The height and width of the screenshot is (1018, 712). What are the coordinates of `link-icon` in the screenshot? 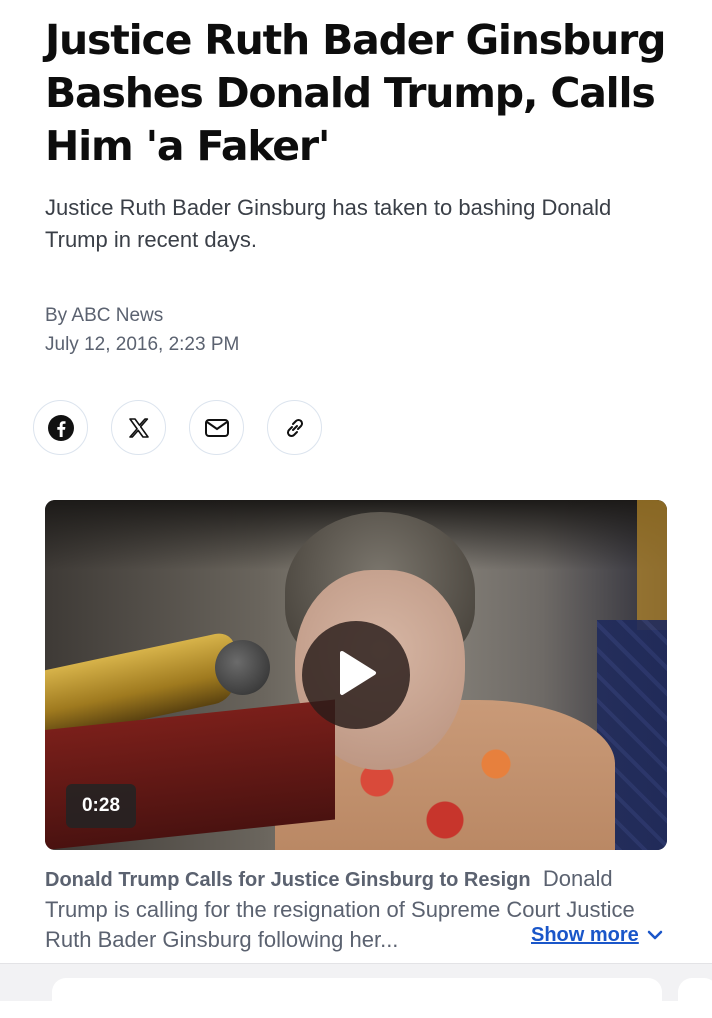 It's located at (295, 428).